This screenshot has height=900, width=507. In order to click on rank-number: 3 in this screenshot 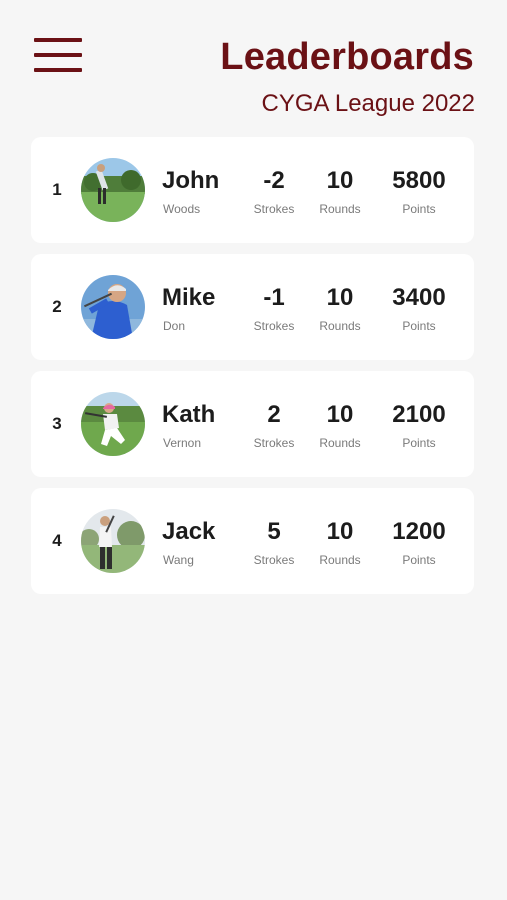, I will do `click(57, 423)`.